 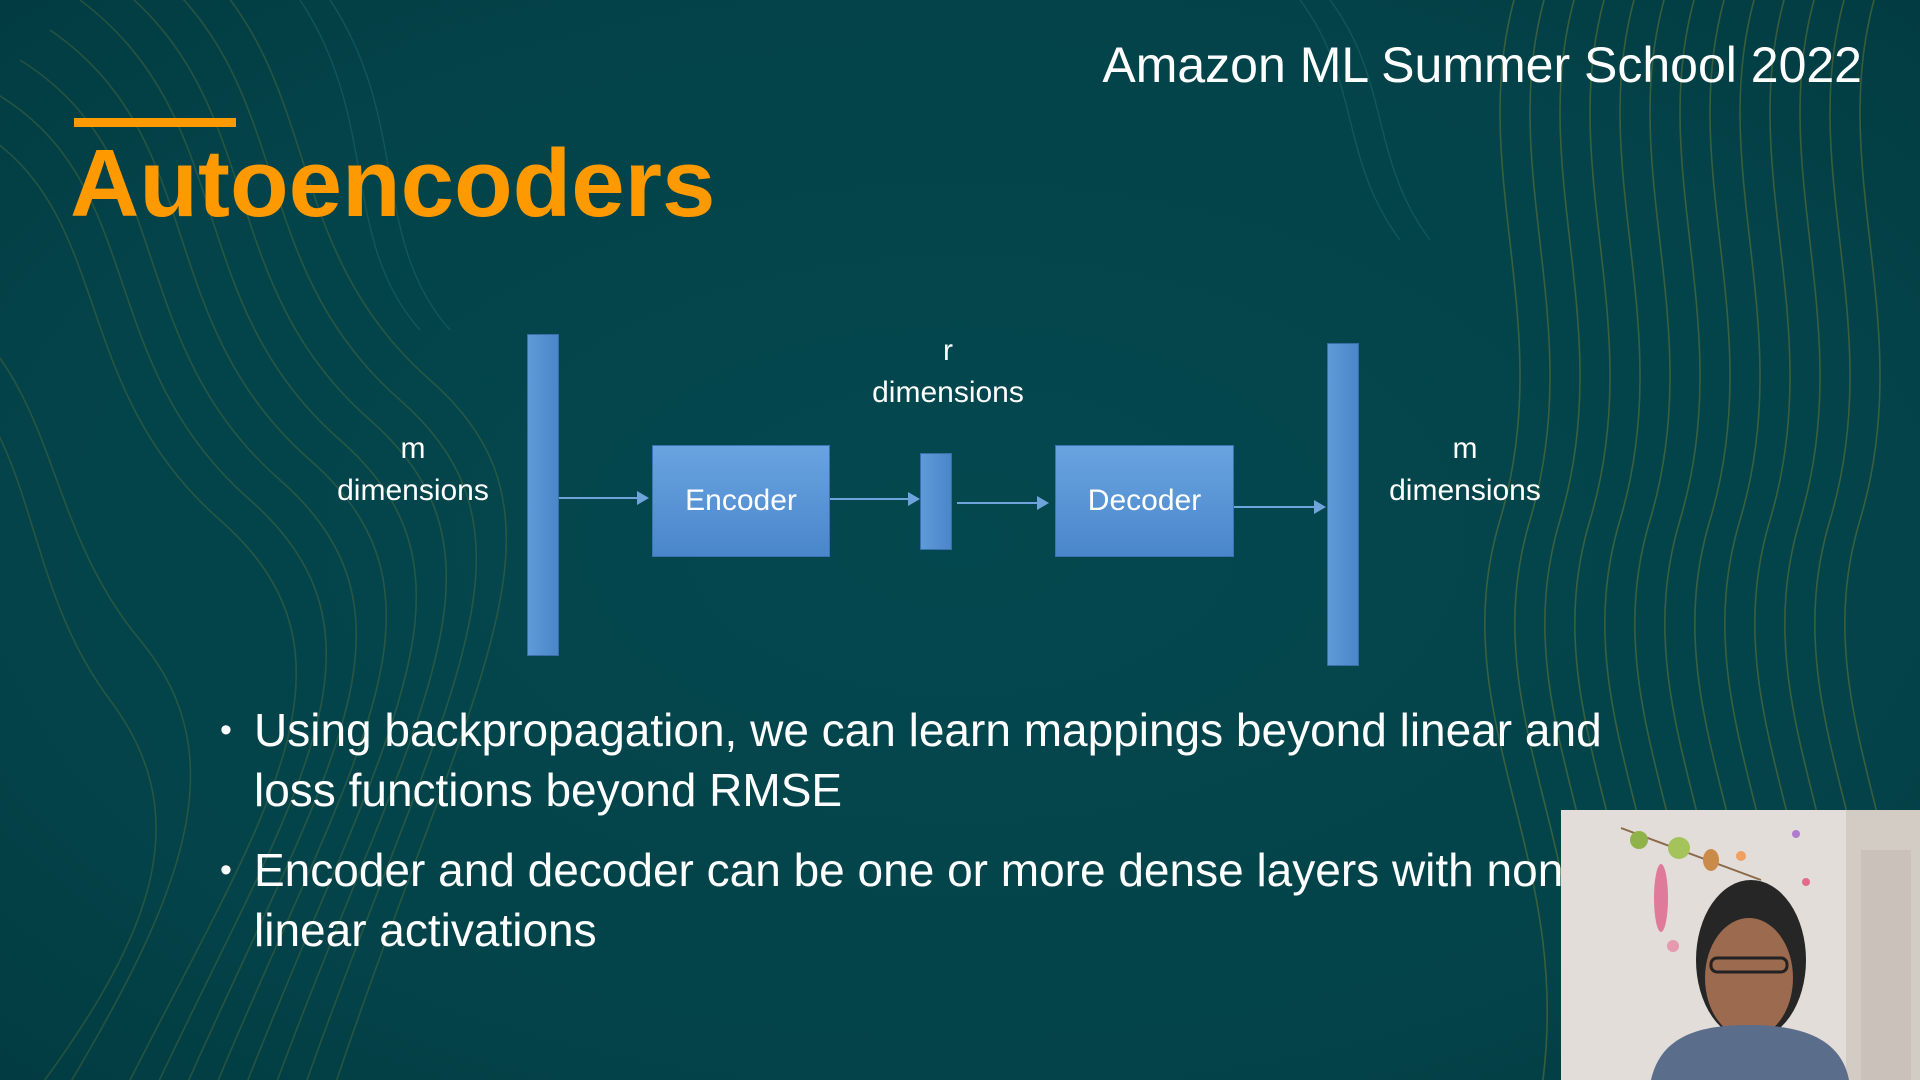 I want to click on decoder-block: Decoder, so click(x=1144, y=501).